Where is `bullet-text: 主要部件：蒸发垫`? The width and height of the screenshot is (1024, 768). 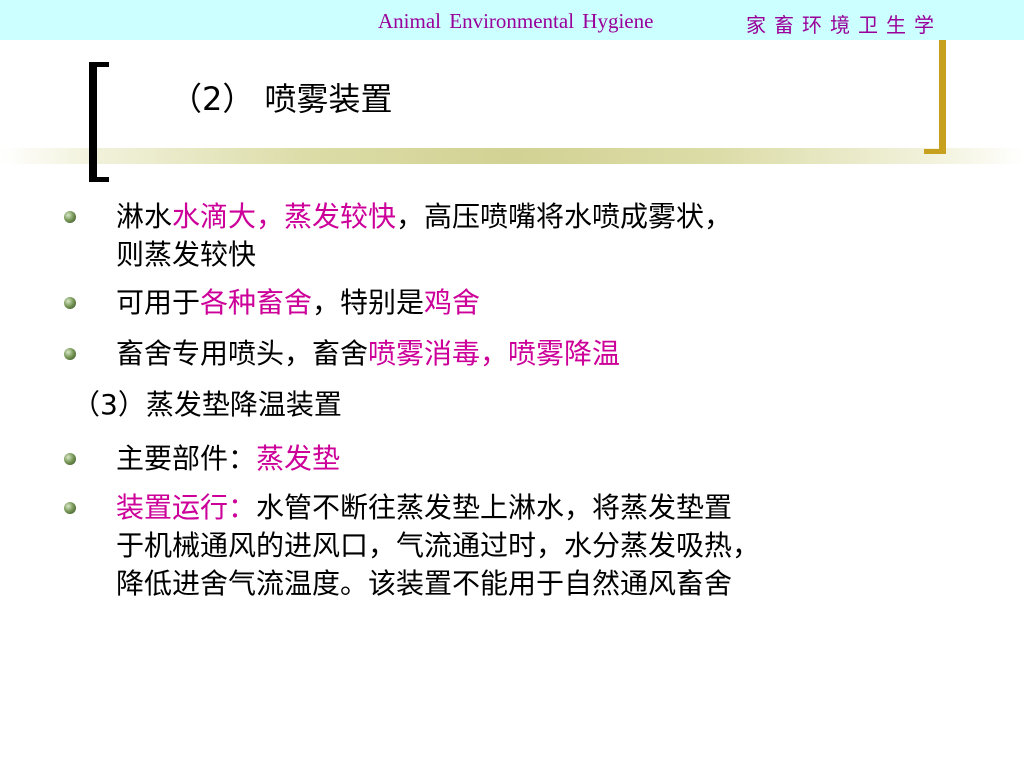
bullet-text: 主要部件：蒸发垫 is located at coordinates (228, 458).